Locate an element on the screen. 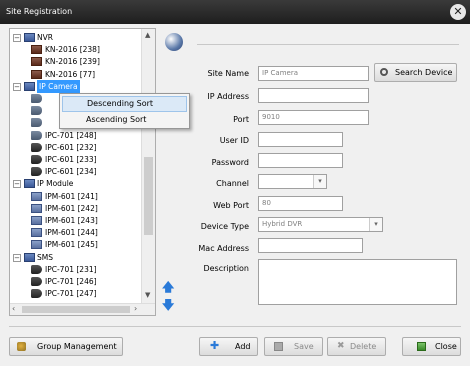  tree-item: KN-2016 [77] is located at coordinates (75, 74).